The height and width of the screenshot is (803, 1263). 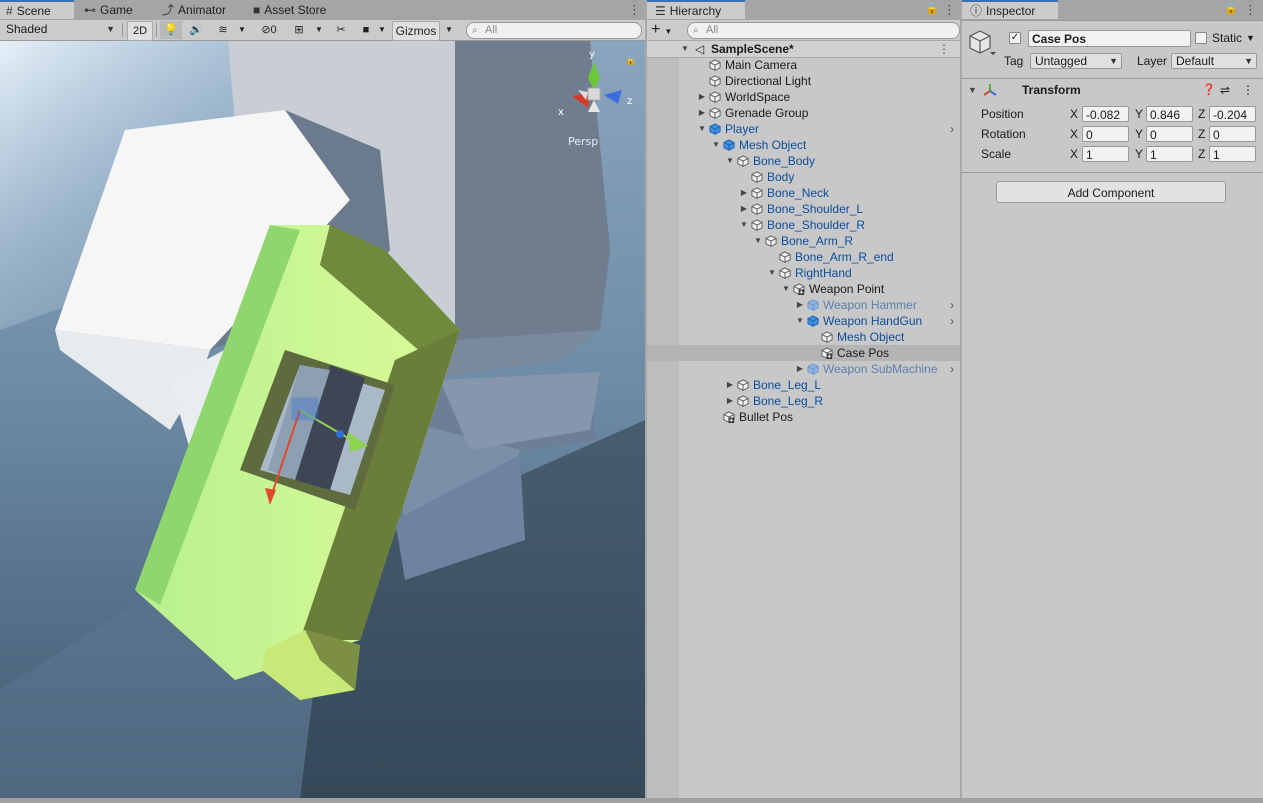 What do you see at coordinates (319, 30) in the screenshot?
I see `grid-dropdown-icon: ▼` at bounding box center [319, 30].